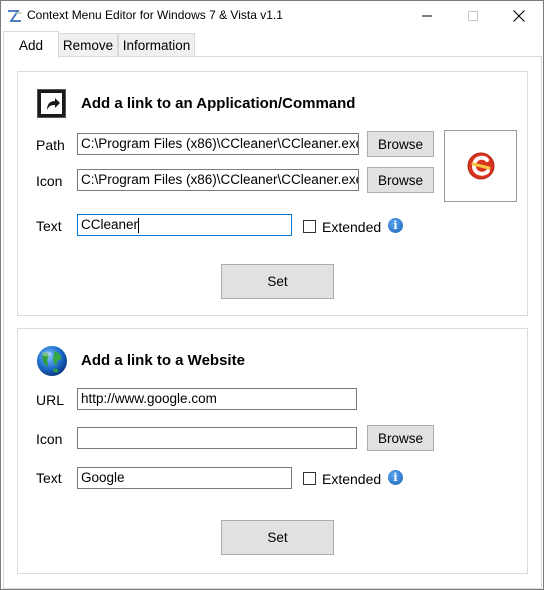 This screenshot has height=590, width=544. Describe the element at coordinates (50, 145) in the screenshot. I see `path-label: Path` at that location.